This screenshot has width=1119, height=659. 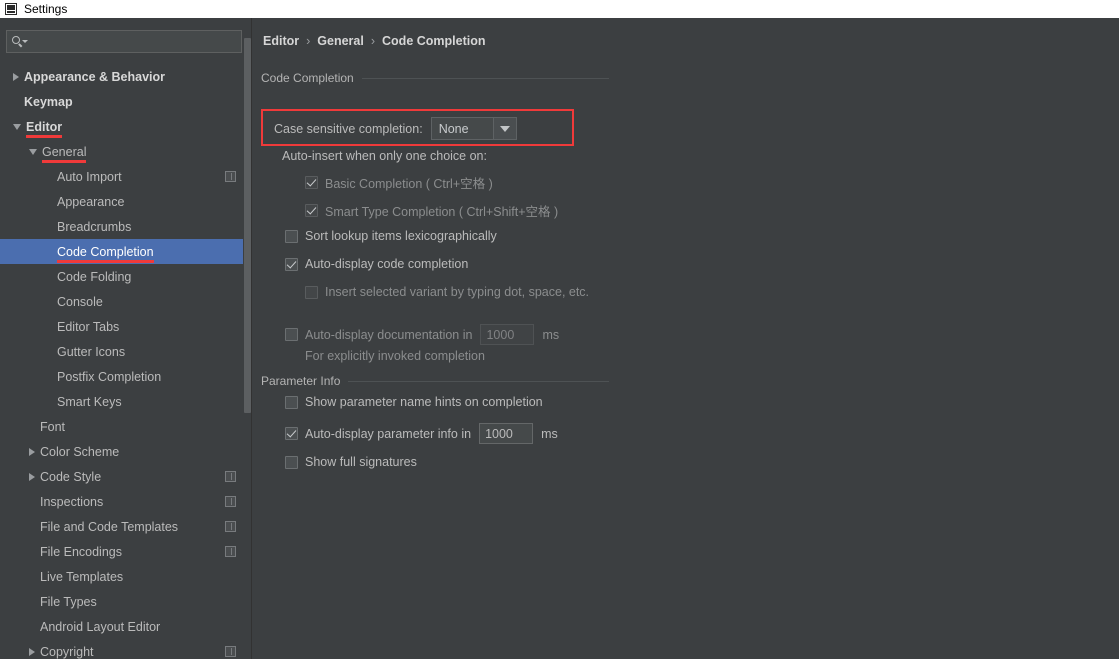 I want to click on sidebar-item-general: General, so click(x=125, y=151).